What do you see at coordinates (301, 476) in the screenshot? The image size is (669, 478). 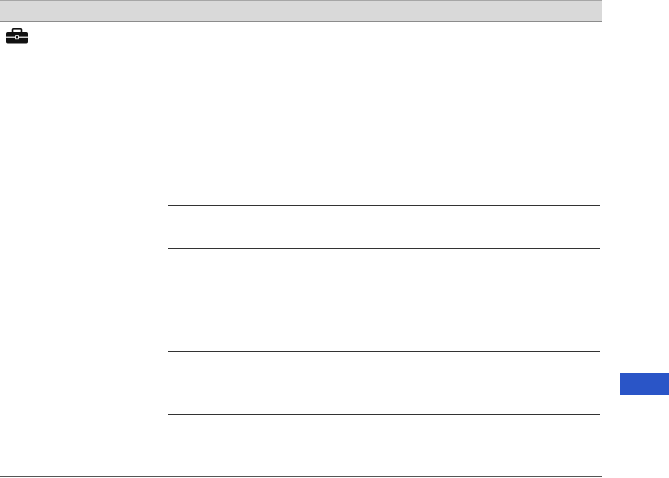 I see `table-bottom-border` at bounding box center [301, 476].